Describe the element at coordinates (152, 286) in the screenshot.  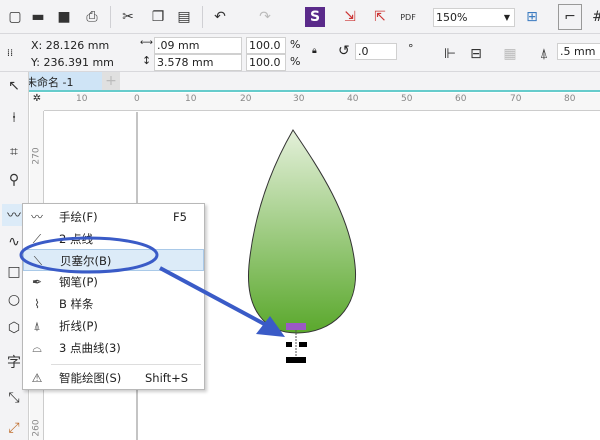
I see `annotation-overlay` at that location.